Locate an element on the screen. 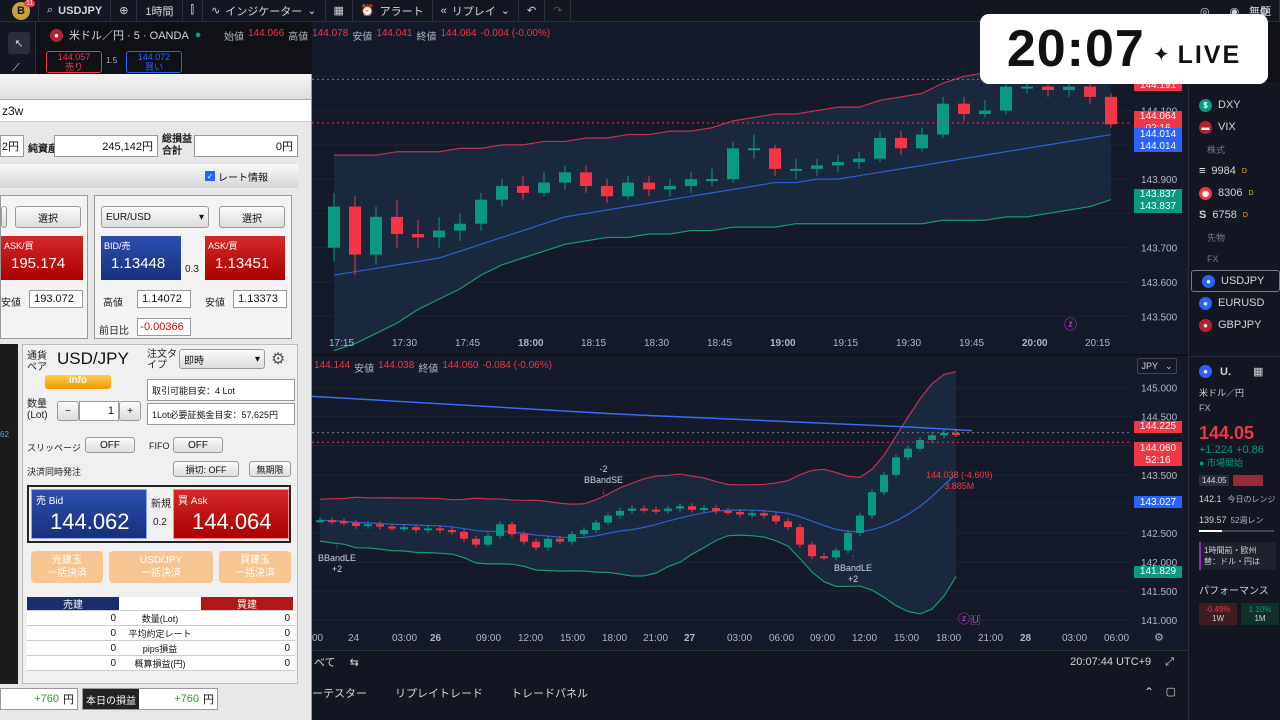  expiry-toggle: 無期限 is located at coordinates (270, 469).